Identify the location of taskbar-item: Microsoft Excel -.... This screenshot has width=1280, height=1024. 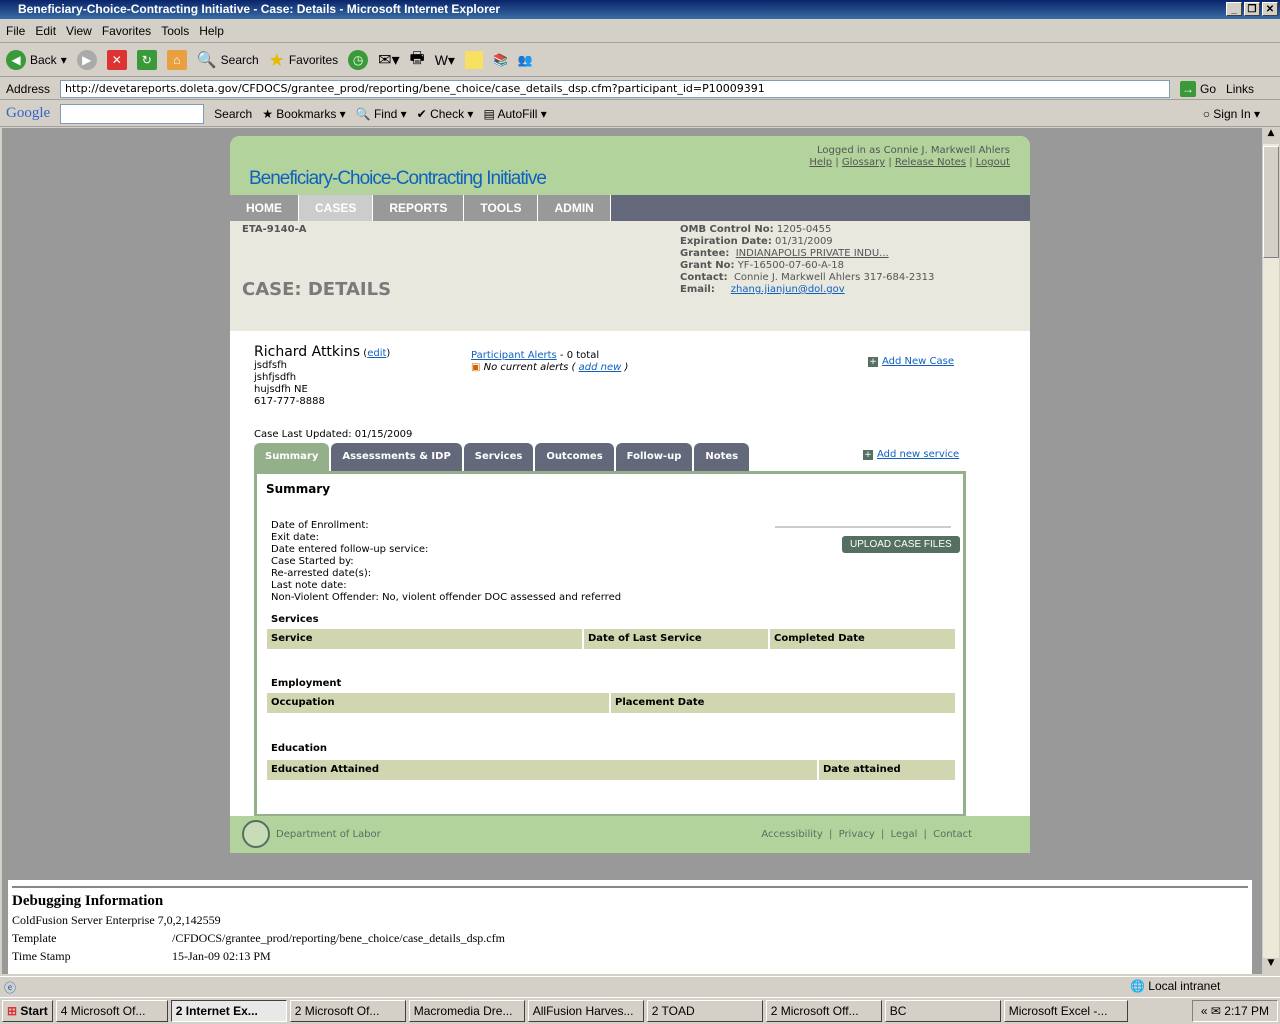
(1065, 1011).